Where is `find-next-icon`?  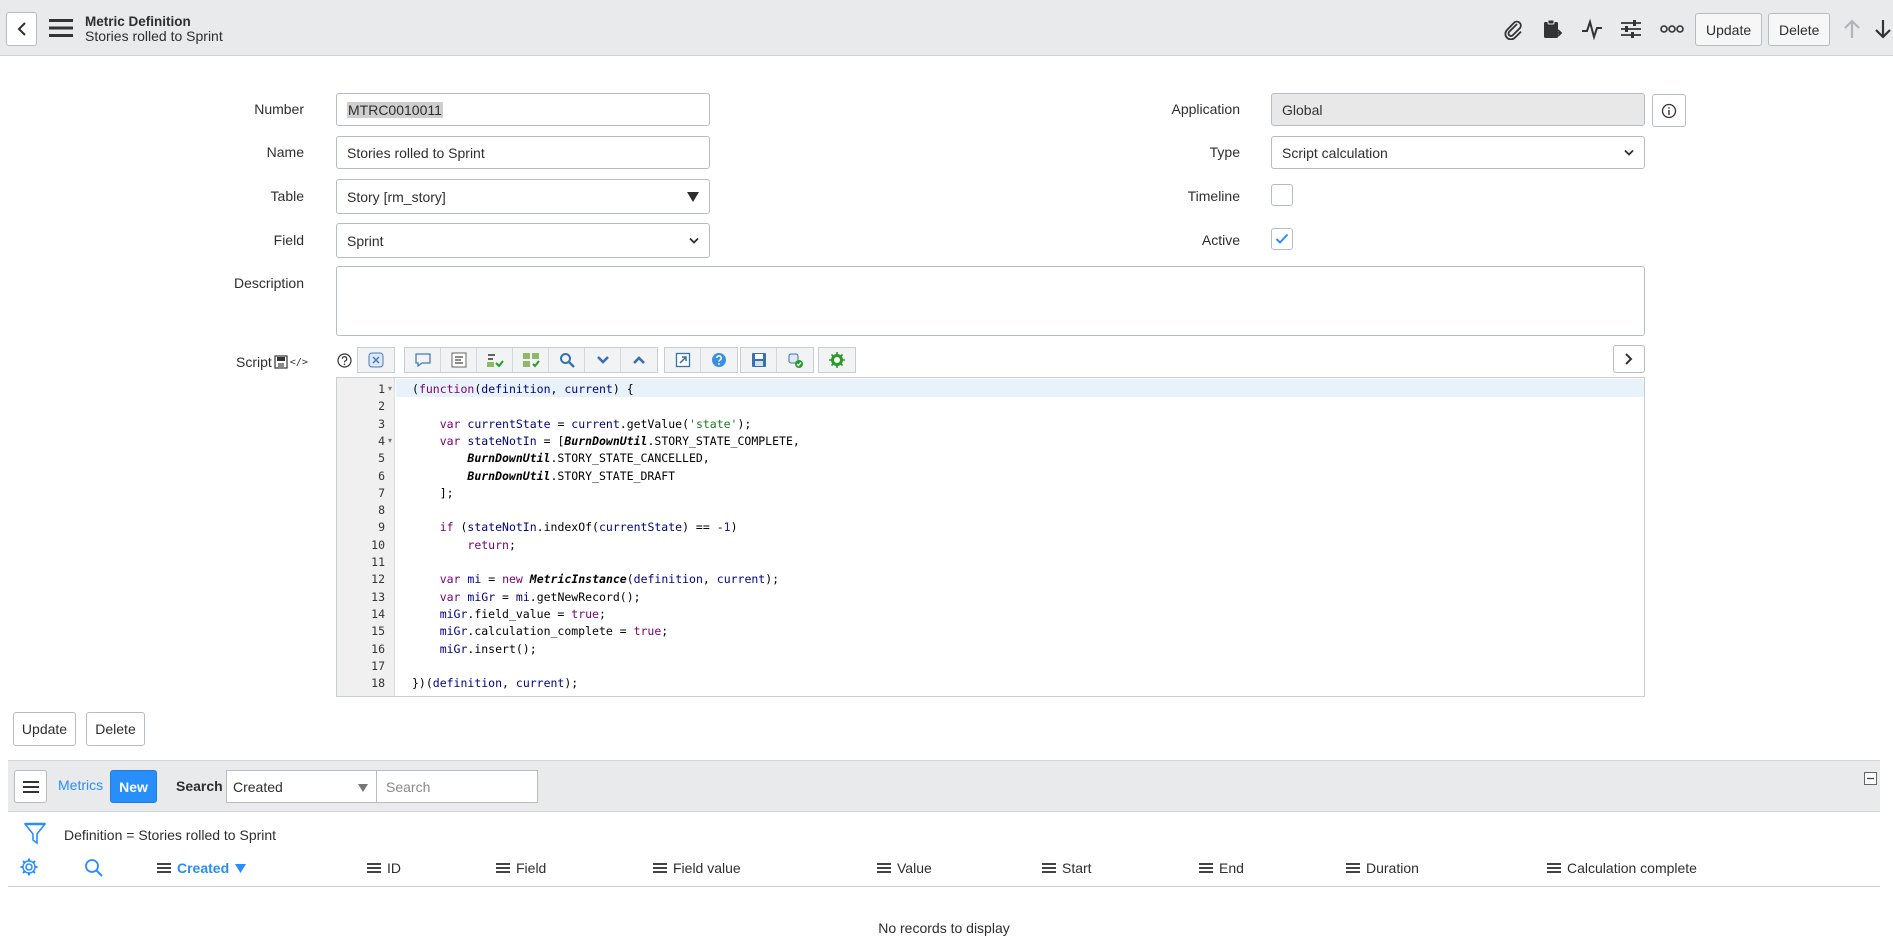
find-next-icon is located at coordinates (603, 360).